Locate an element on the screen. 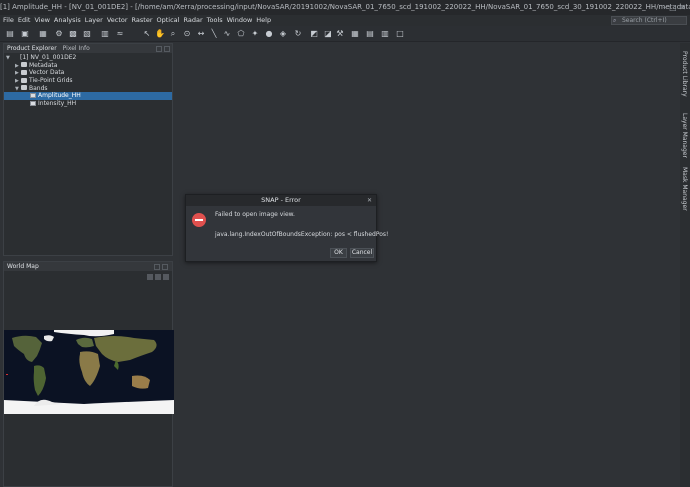 The height and width of the screenshot is (487, 690). zoom-all-icon is located at coordinates (150, 277).